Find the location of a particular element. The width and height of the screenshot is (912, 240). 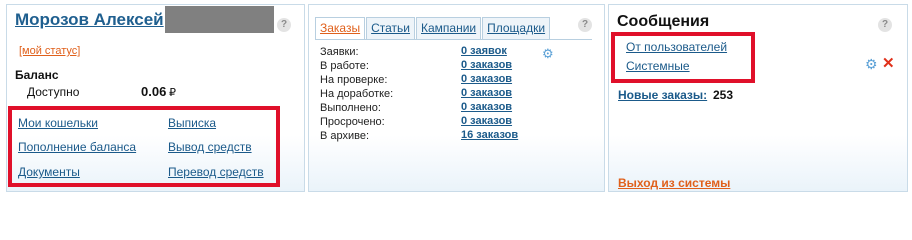

messages-title: Сообщения is located at coordinates (663, 21).